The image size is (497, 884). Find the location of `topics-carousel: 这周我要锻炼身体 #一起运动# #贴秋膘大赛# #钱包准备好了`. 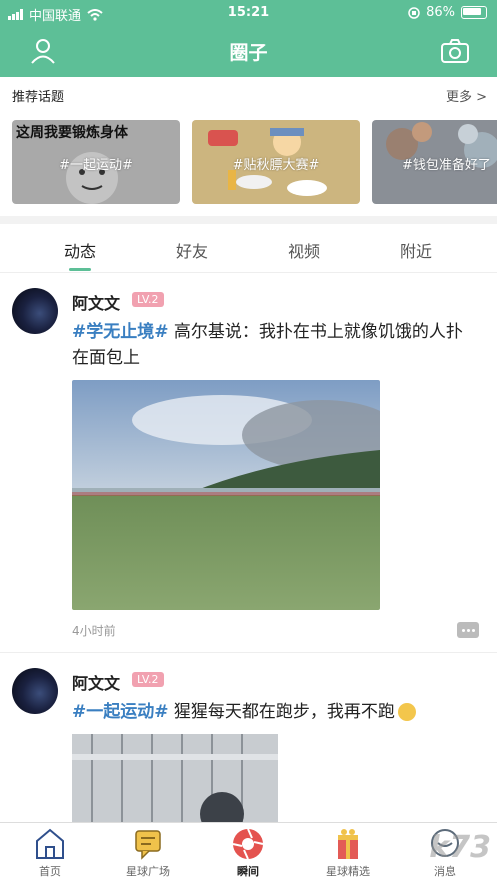

topics-carousel: 这周我要锻炼身体 #一起运动# #贴秋膘大赛# #钱包准备好了 is located at coordinates (254, 163).